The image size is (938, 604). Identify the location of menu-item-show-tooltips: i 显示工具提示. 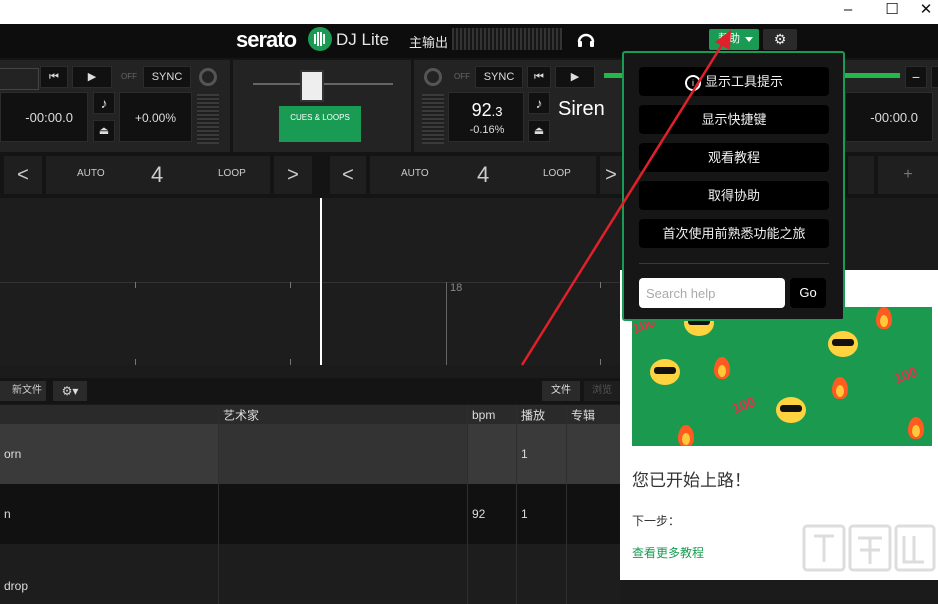
(734, 81).